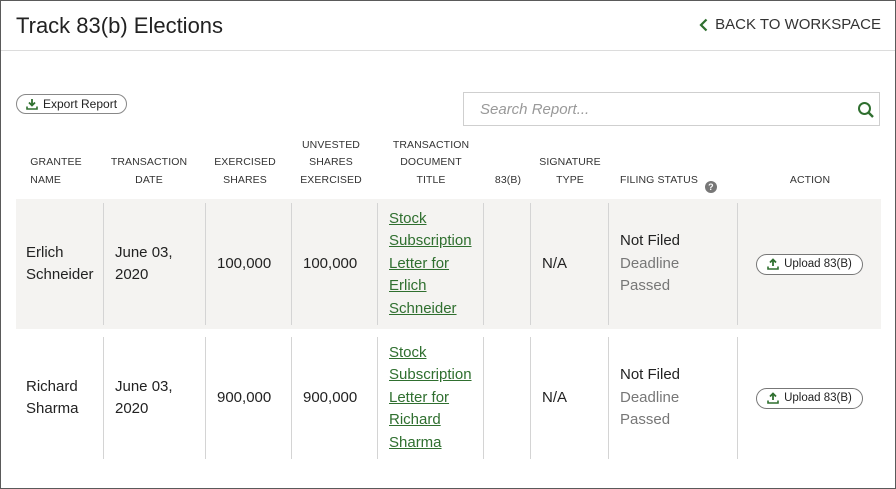 The image size is (896, 489). Describe the element at coordinates (331, 162) in the screenshot. I see `column-header-unvested-shares: UNVESTED SHARES EXERCISED` at that location.